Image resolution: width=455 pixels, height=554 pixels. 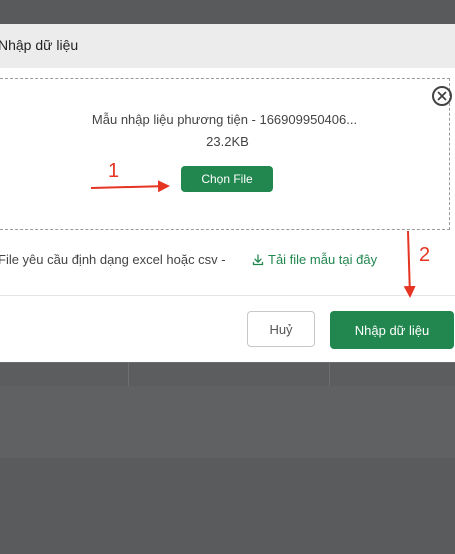 What do you see at coordinates (227, 374) in the screenshot?
I see `backdrop-table-row` at bounding box center [227, 374].